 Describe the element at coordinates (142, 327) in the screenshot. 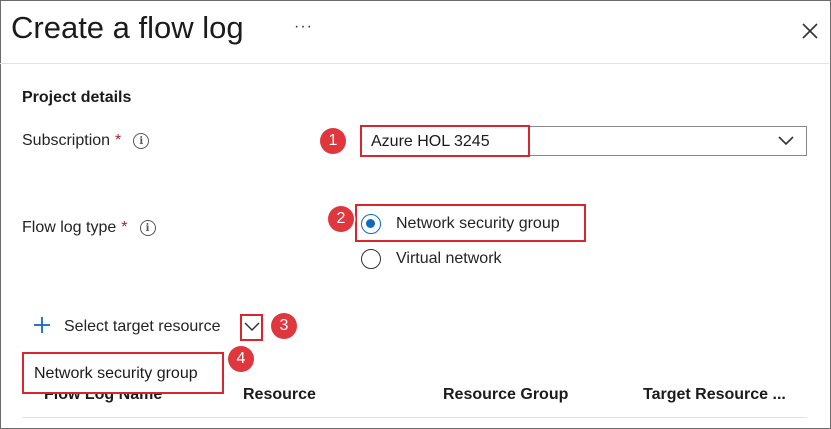

I see `select-target-resource-button: Select target resource` at that location.